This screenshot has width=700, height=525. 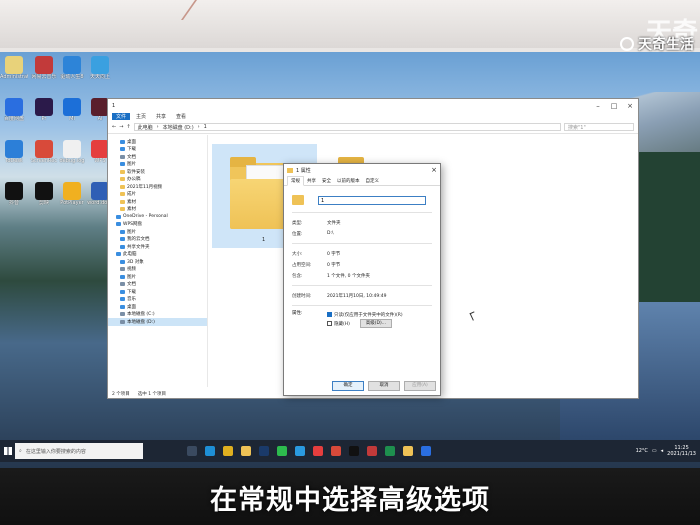 I want to click on taskbar-app-chrome, so click(x=228, y=451).